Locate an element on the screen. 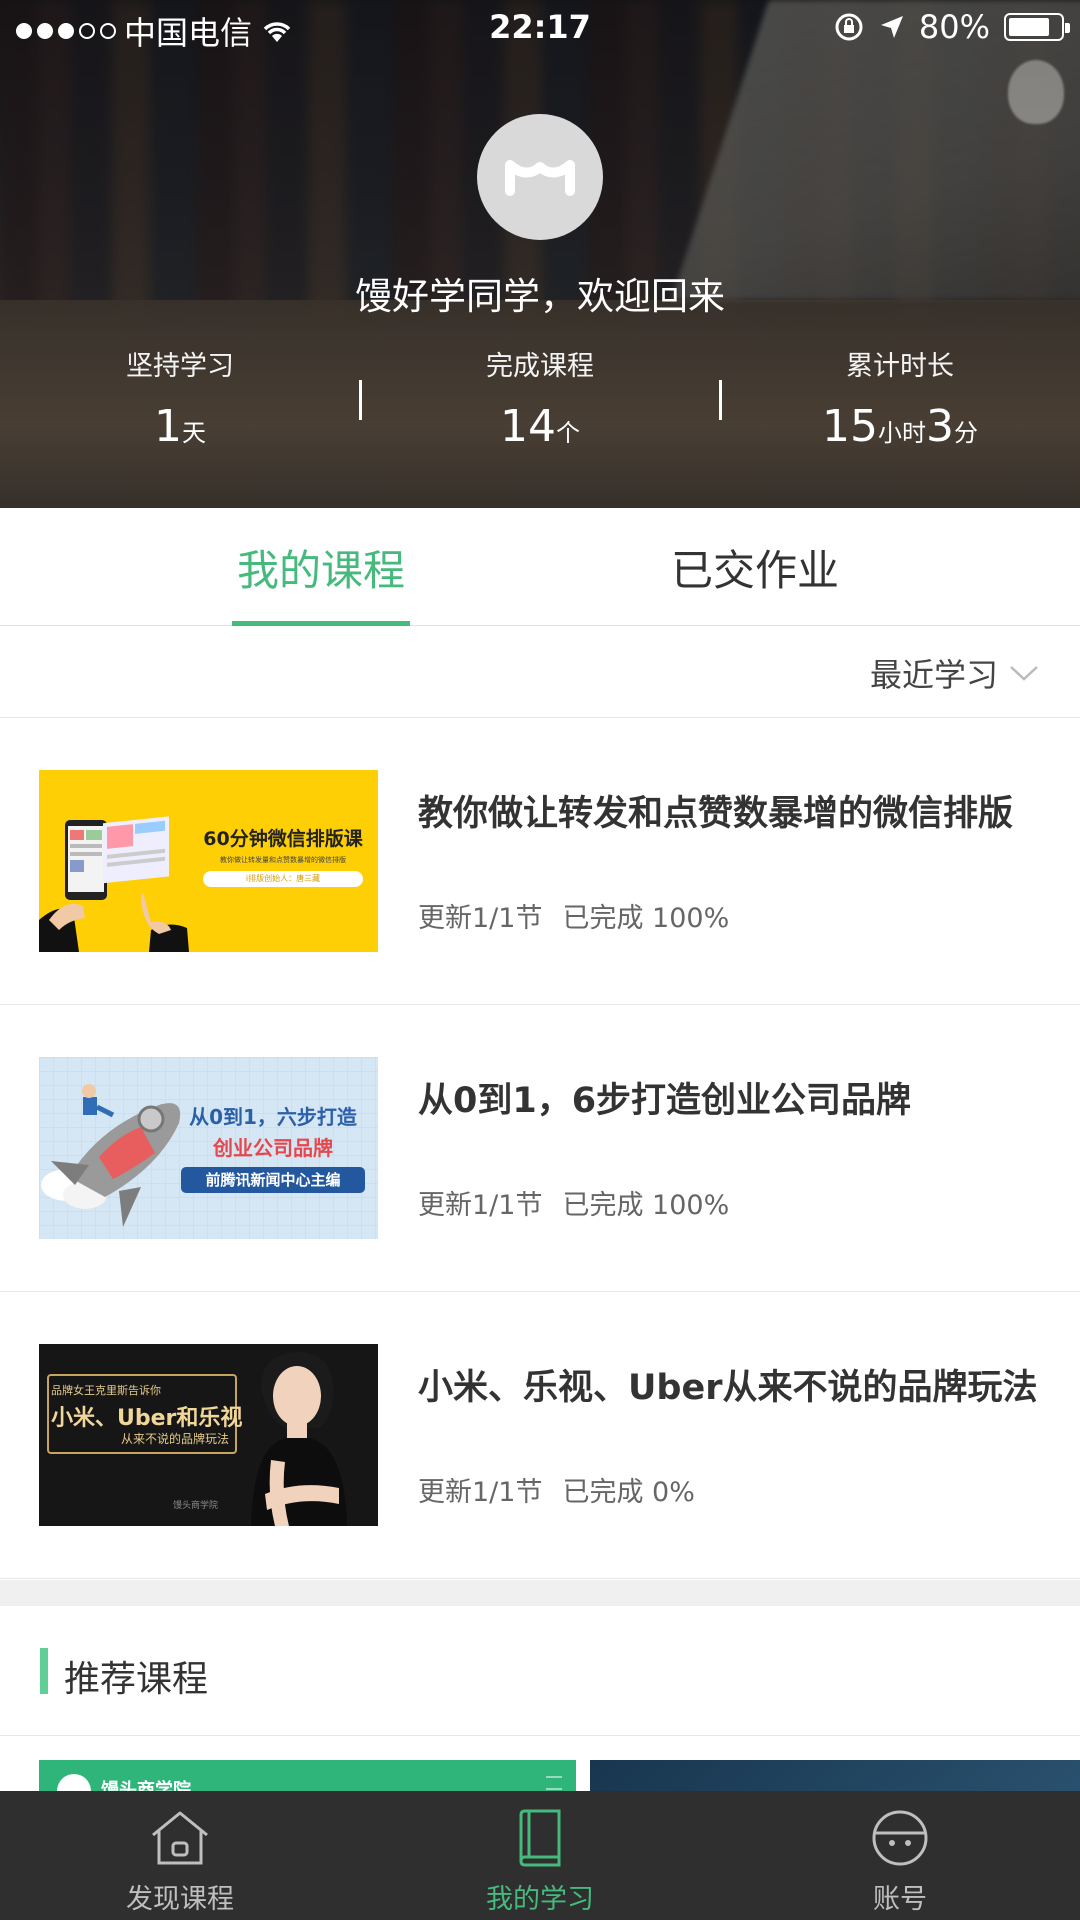 This screenshot has height=1920, width=1080. nav-label: 账号 is located at coordinates (900, 1899).